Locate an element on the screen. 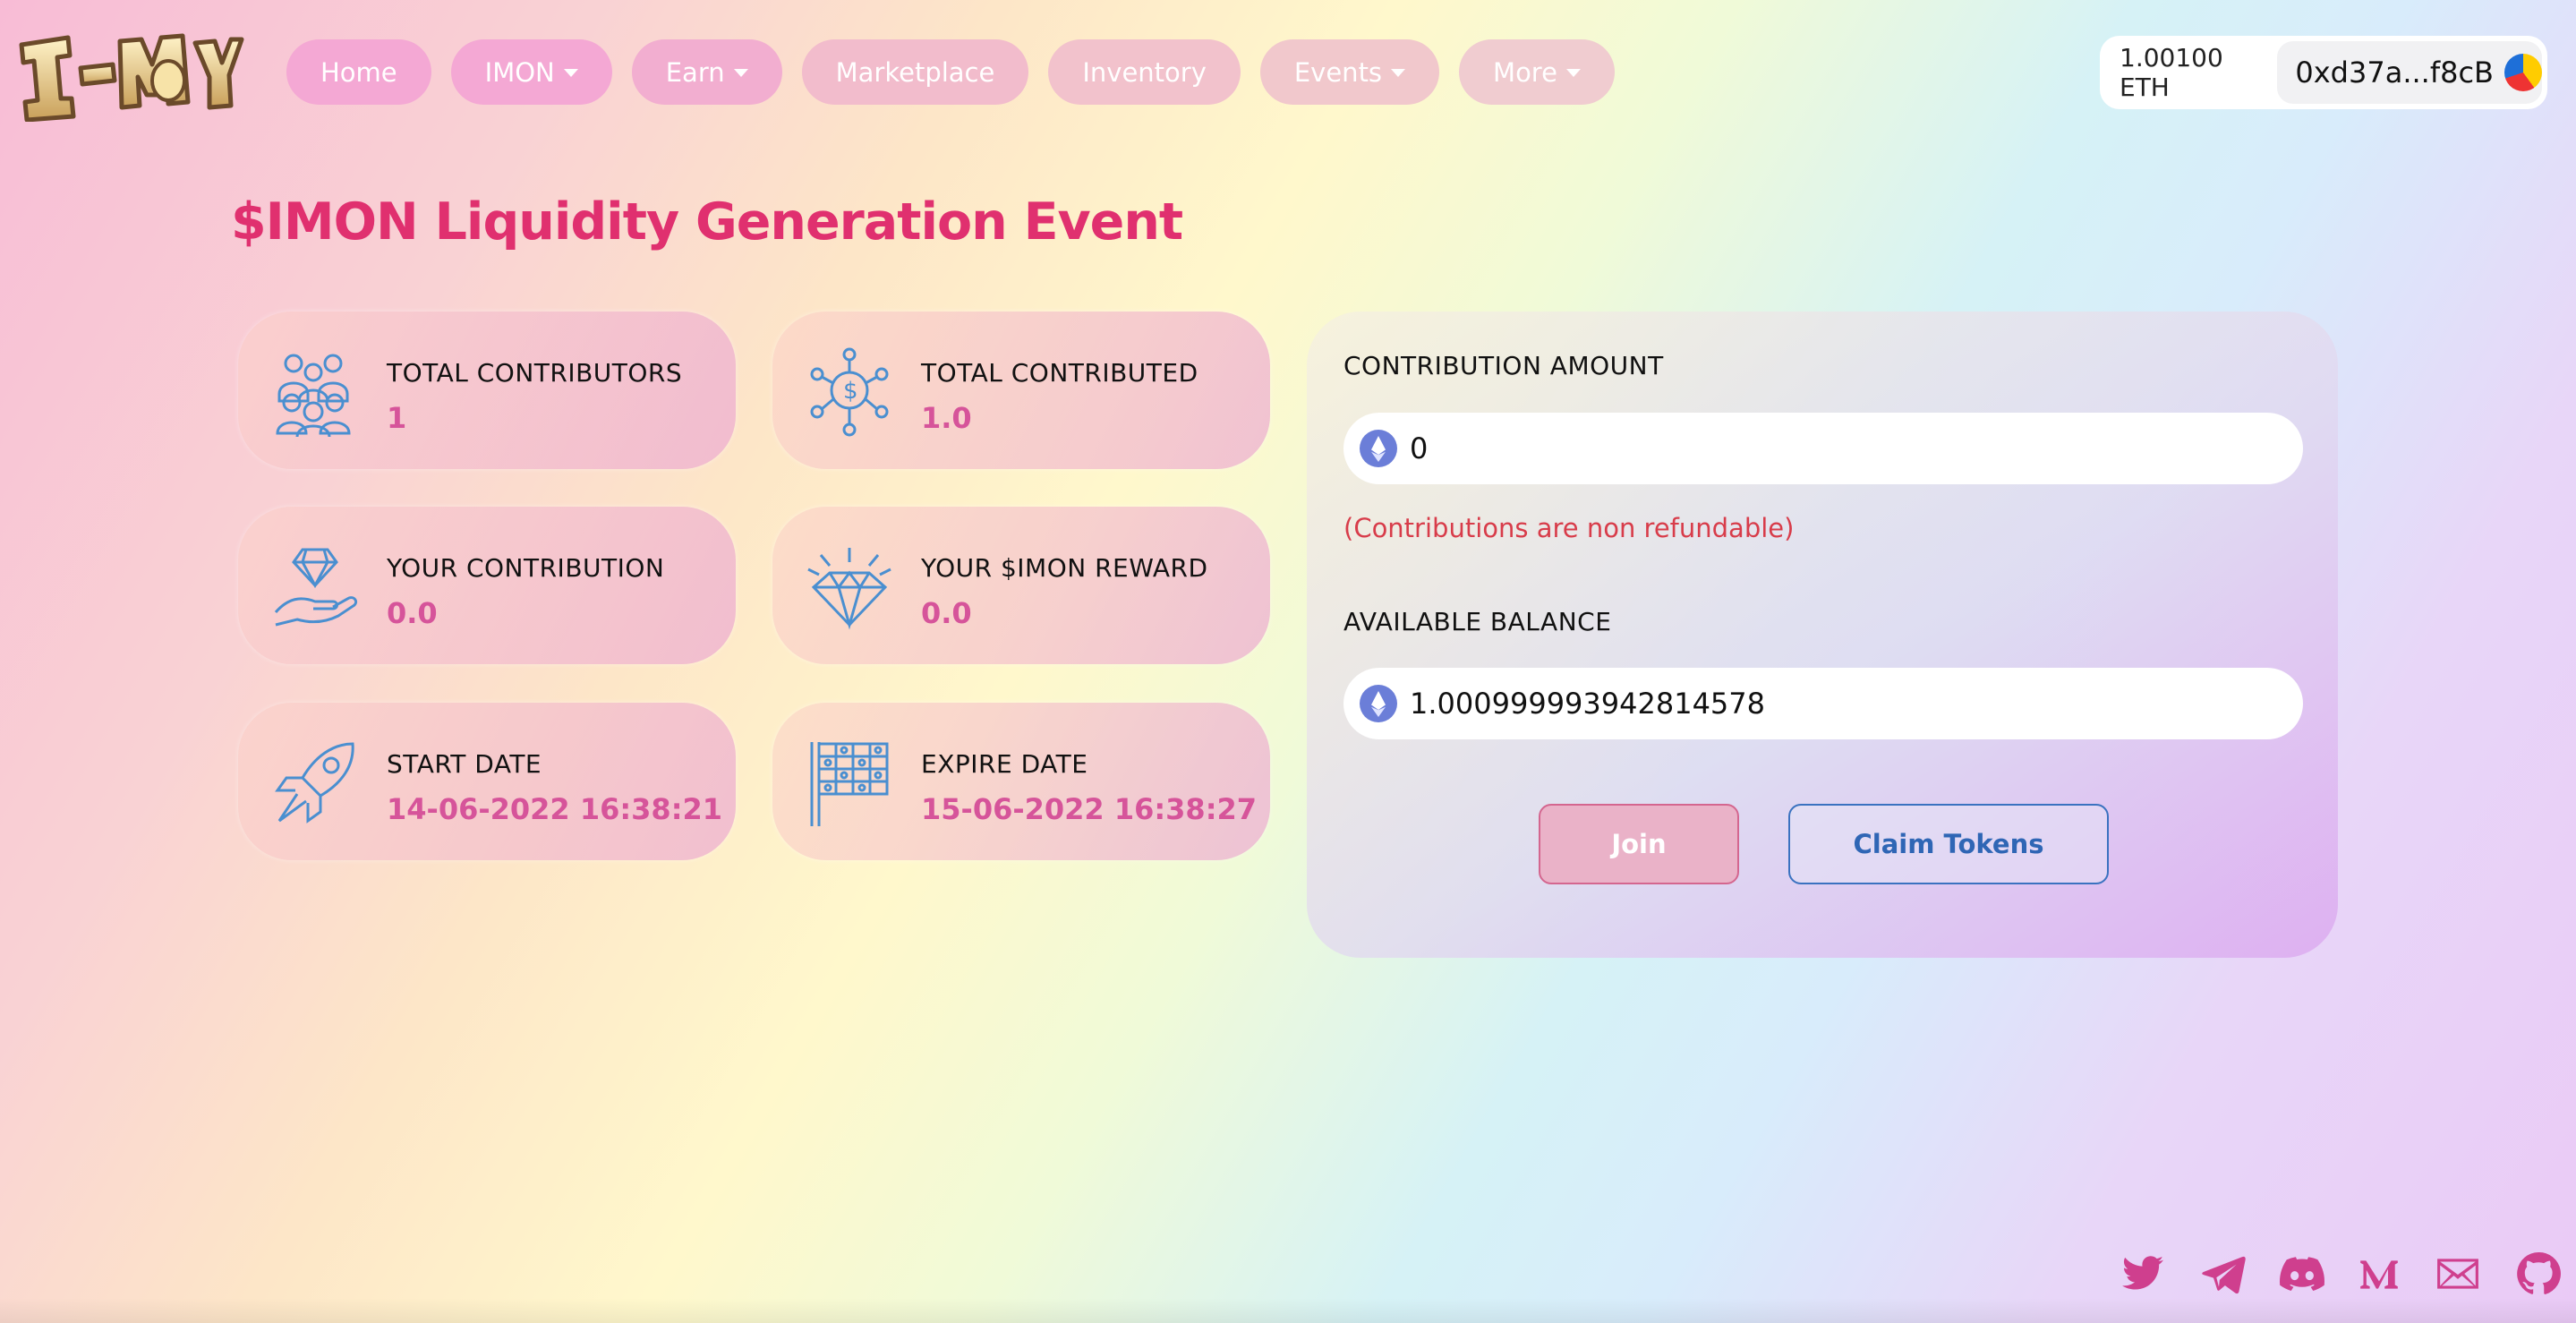 The image size is (2576, 1323). discord-icon is located at coordinates (2302, 1273).